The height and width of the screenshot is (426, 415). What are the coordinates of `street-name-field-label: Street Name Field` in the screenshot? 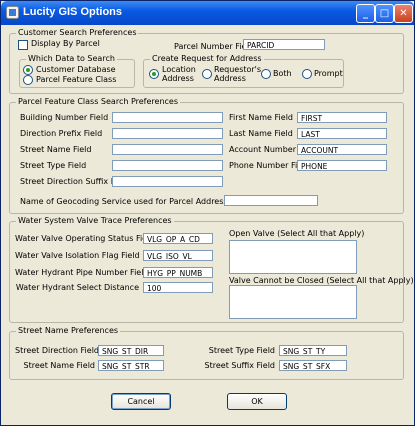 It's located at (56, 149).